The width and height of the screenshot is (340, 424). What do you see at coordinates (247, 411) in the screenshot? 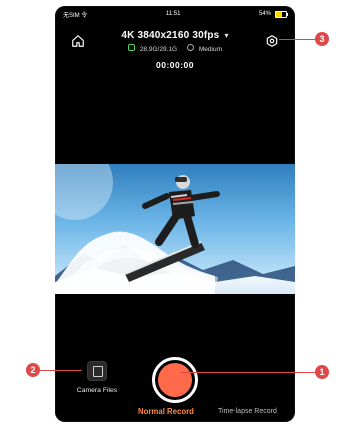
I see `tab-timelapse-record: Time-lapse Record` at bounding box center [247, 411].